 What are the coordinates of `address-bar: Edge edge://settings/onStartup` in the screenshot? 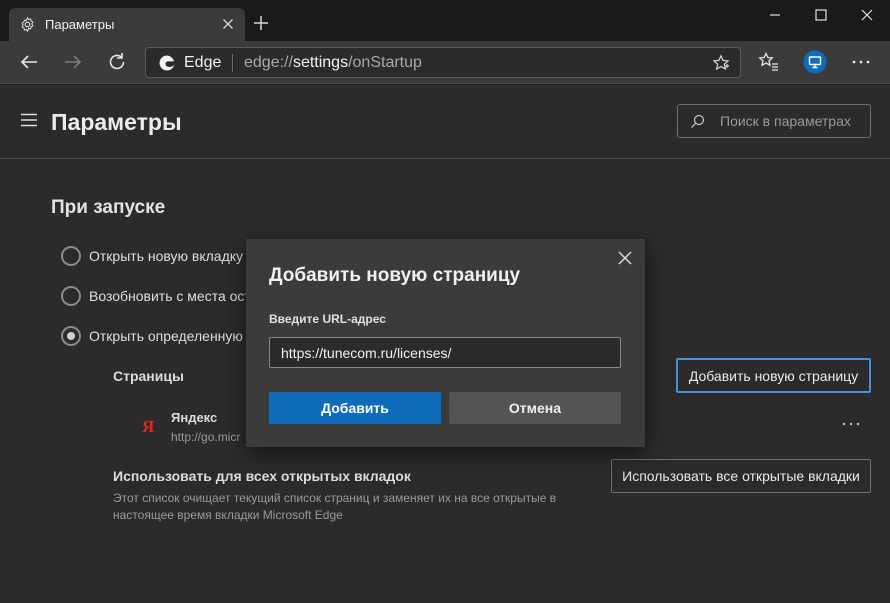 It's located at (443, 62).